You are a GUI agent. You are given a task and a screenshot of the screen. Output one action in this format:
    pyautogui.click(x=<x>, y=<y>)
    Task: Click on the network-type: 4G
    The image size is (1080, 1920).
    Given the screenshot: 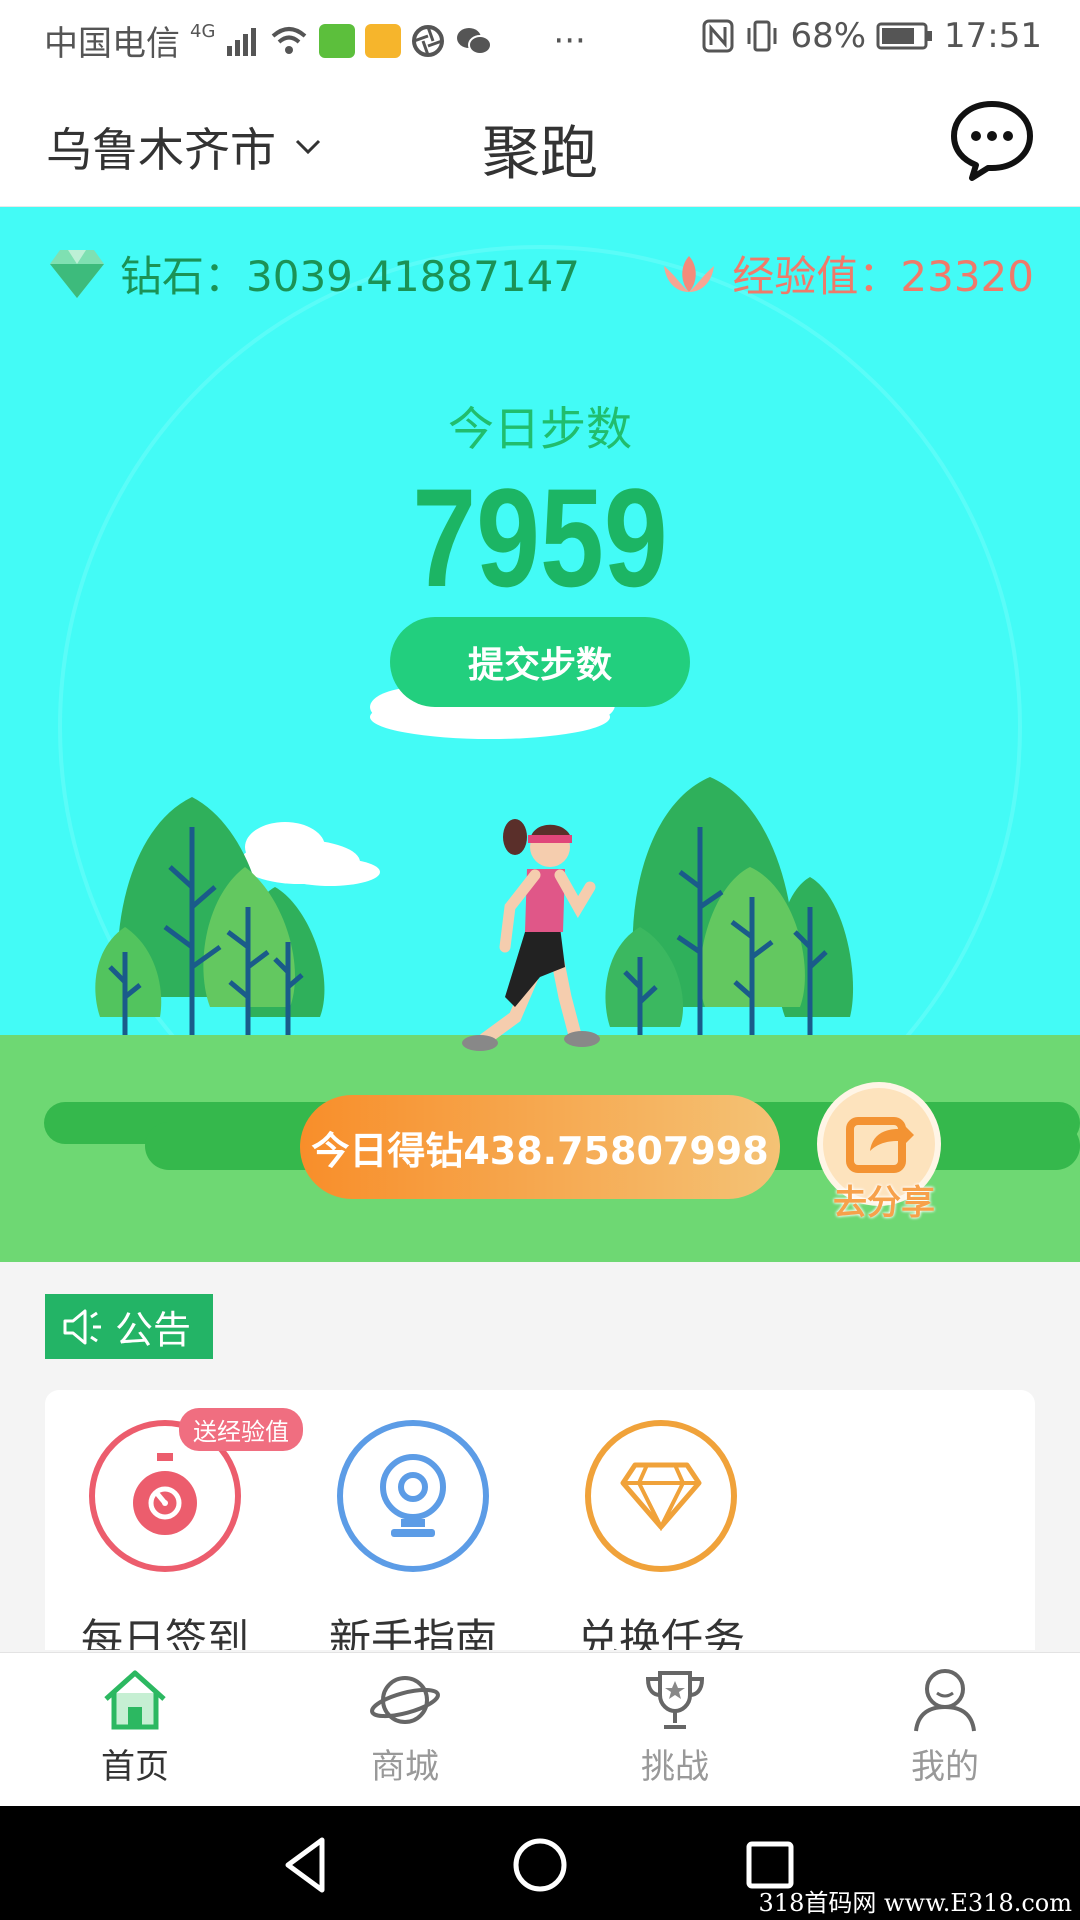 What is the action you would take?
    pyautogui.click(x=203, y=31)
    